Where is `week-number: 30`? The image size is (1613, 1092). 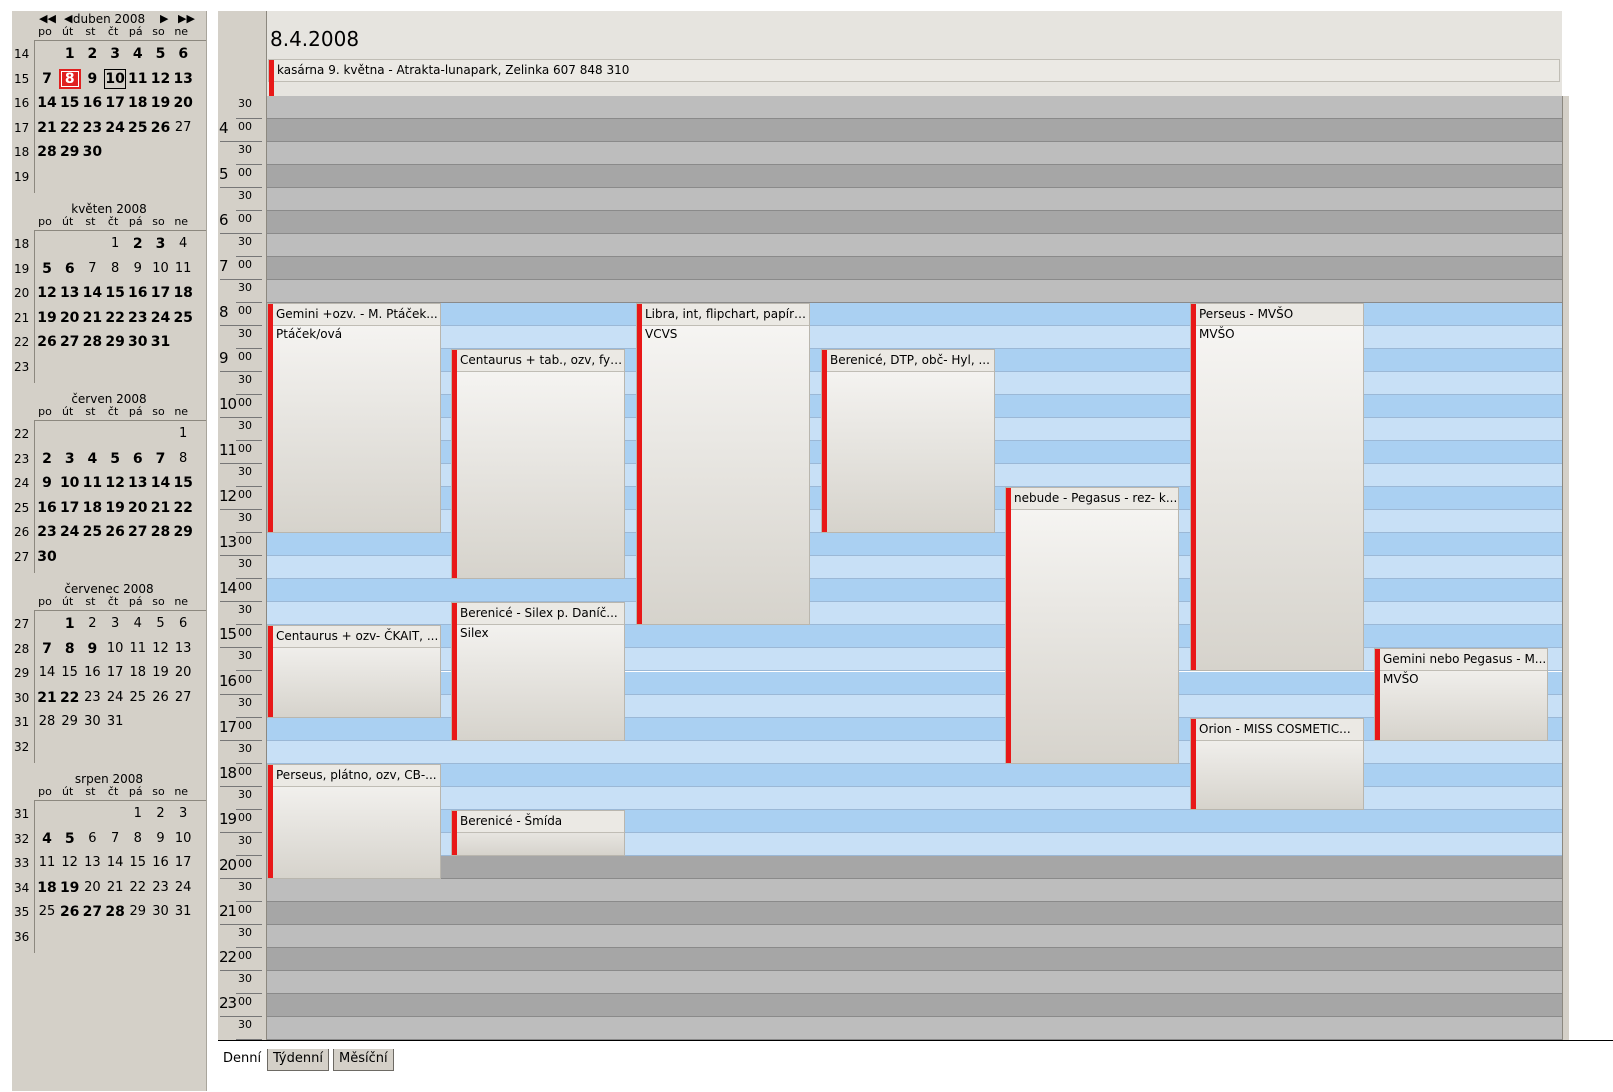 week-number: 30 is located at coordinates (23, 698).